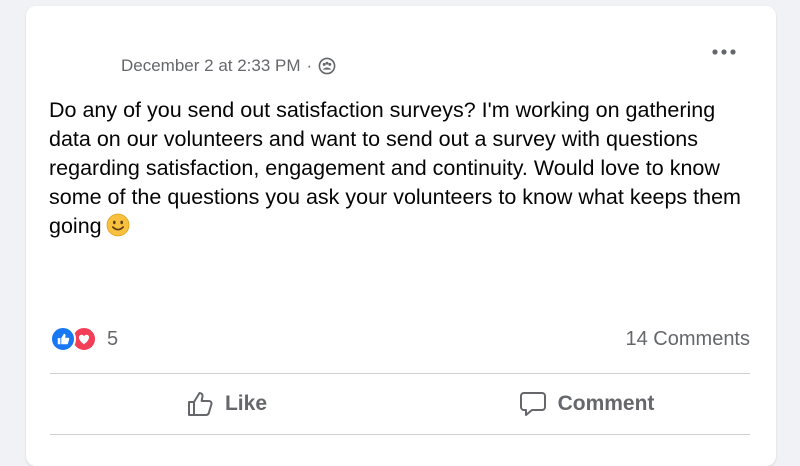 The image size is (800, 466). Describe the element at coordinates (84, 339) in the screenshot. I see `reactions-summary: 5` at that location.